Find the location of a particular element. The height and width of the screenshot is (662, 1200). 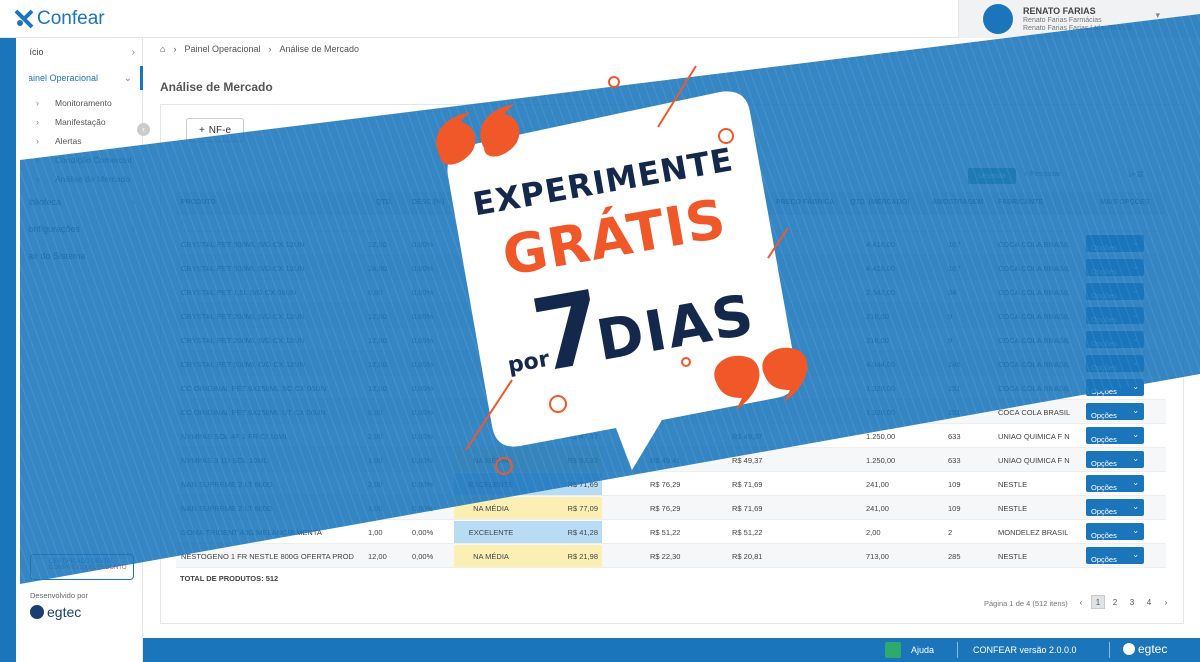

options-label: Opções is located at coordinates (1104, 247).